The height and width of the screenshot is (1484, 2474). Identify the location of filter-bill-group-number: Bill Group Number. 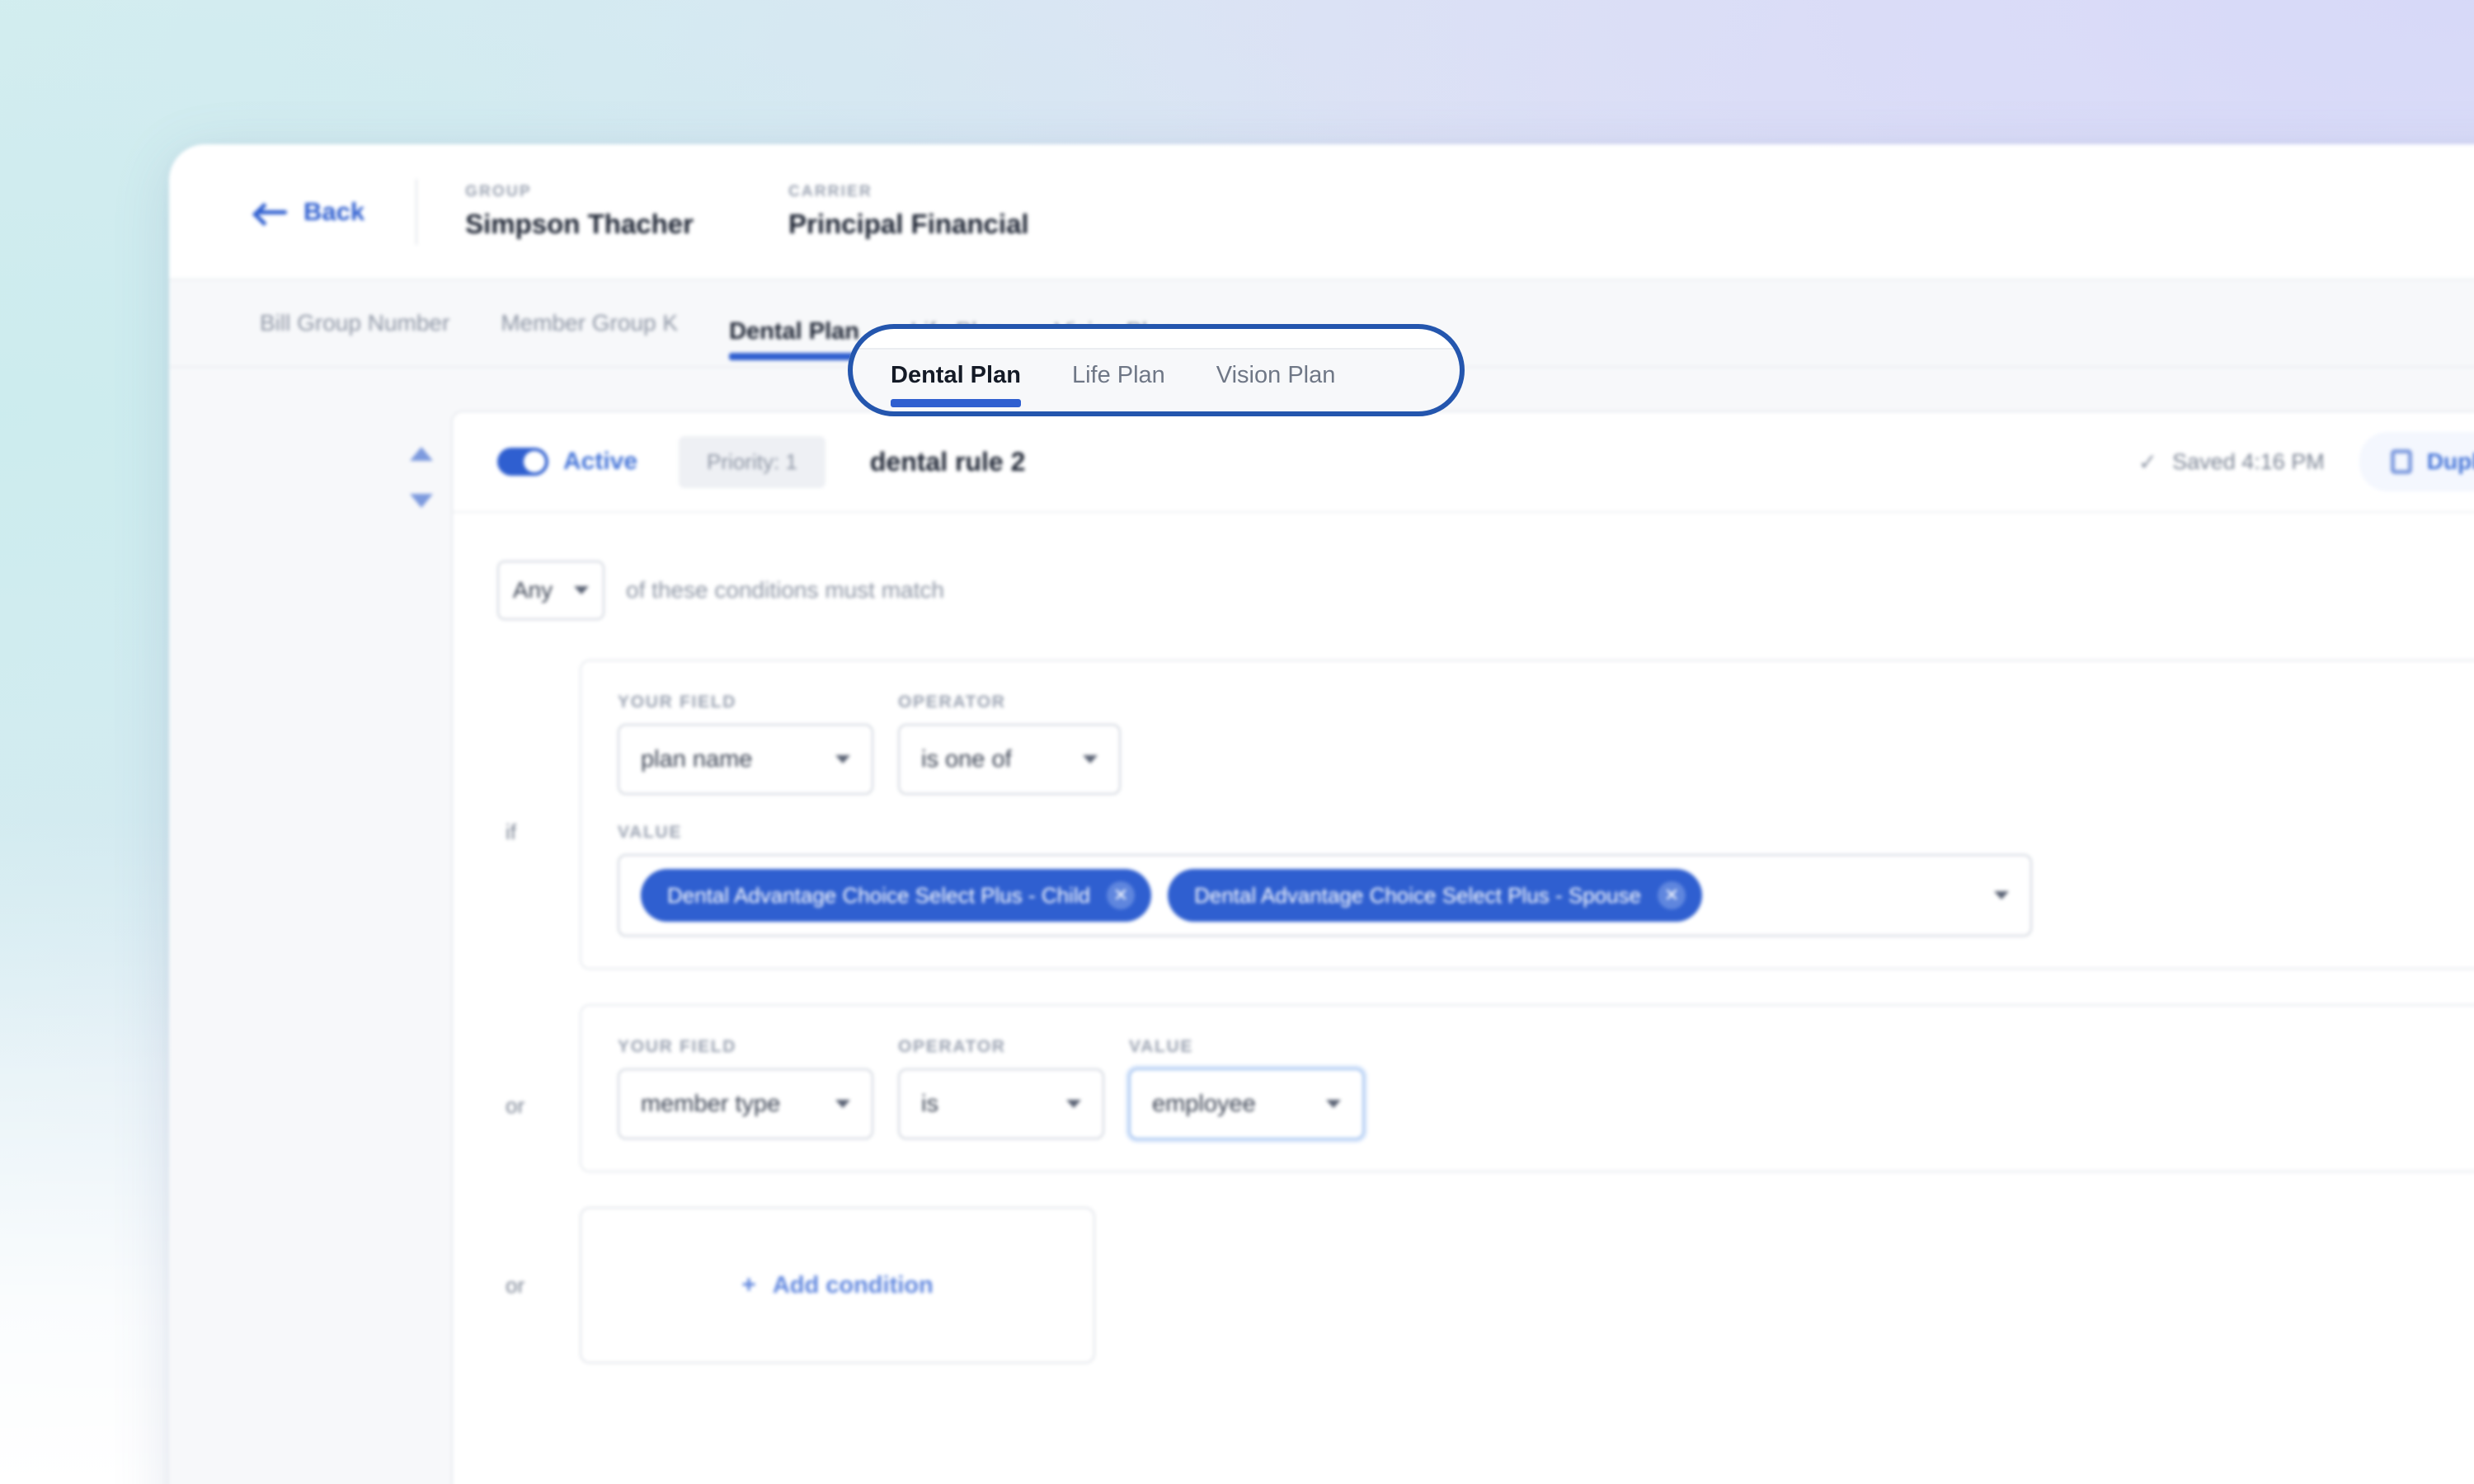
(354, 323).